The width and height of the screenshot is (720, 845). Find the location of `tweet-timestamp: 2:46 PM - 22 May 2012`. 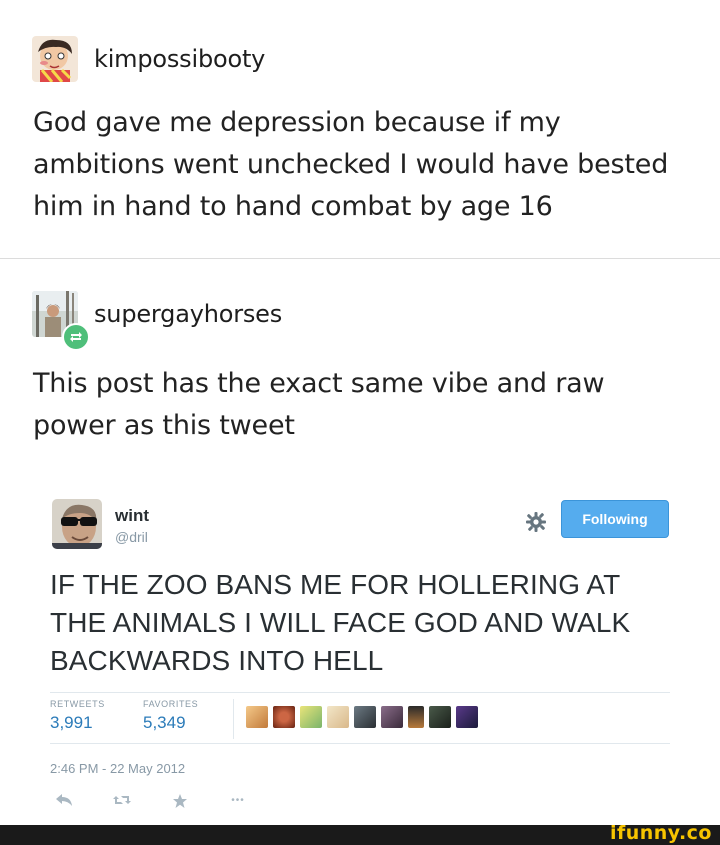

tweet-timestamp: 2:46 PM - 22 May 2012 is located at coordinates (117, 768).